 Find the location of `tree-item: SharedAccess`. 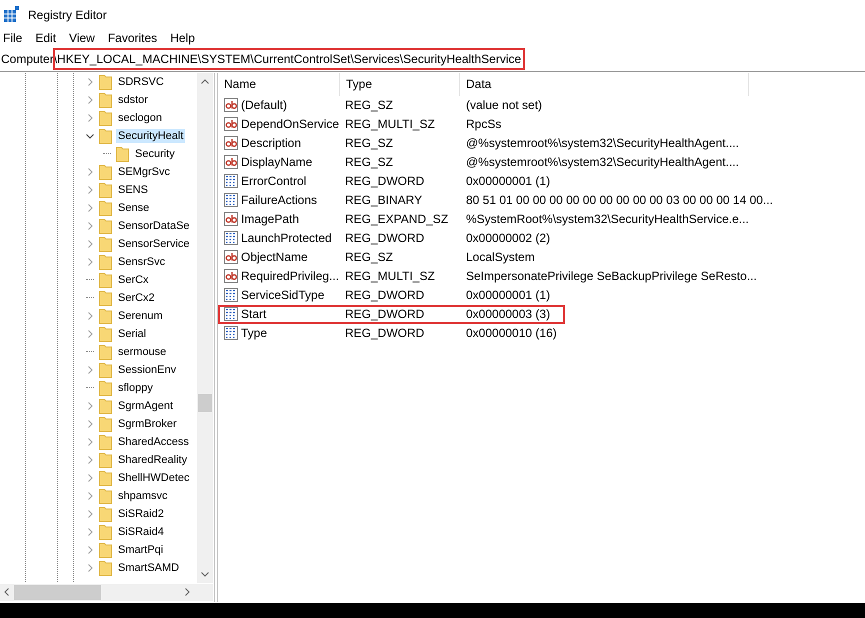

tree-item: SharedAccess is located at coordinates (153, 441).